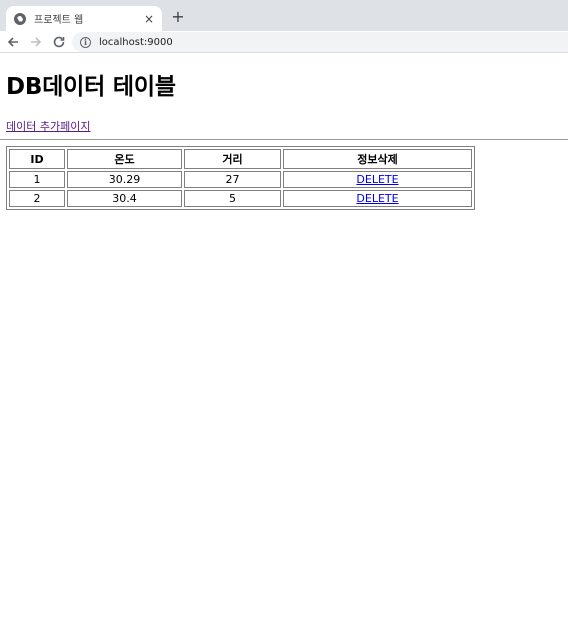 The width and height of the screenshot is (568, 622). I want to click on table-header-row: ID 온도 거리 정보삭제, so click(240, 159).